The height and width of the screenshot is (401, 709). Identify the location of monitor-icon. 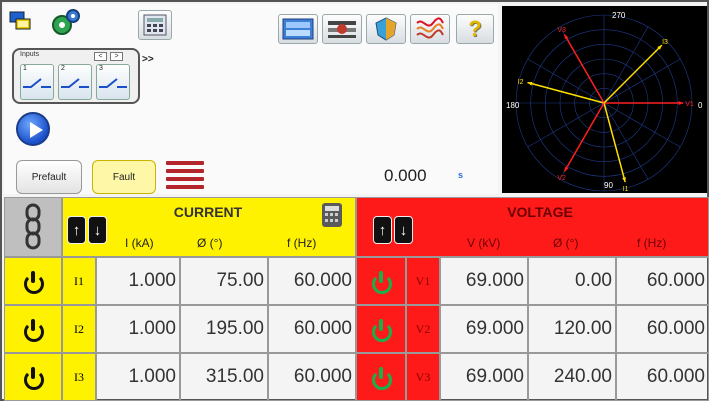
(298, 29).